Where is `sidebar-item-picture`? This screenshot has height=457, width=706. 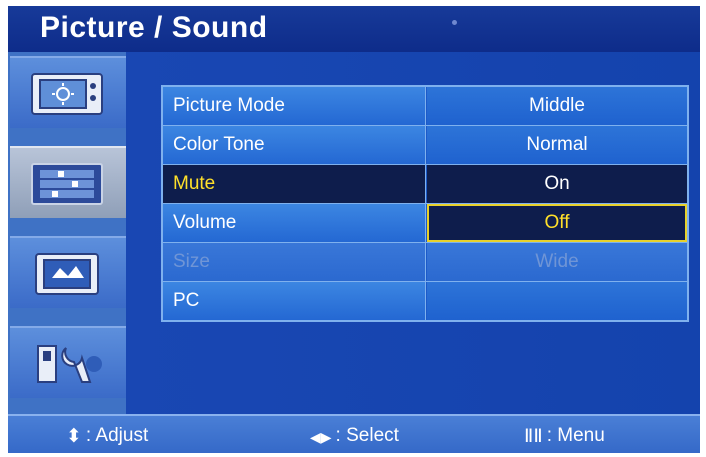 sidebar-item-picture is located at coordinates (68, 92).